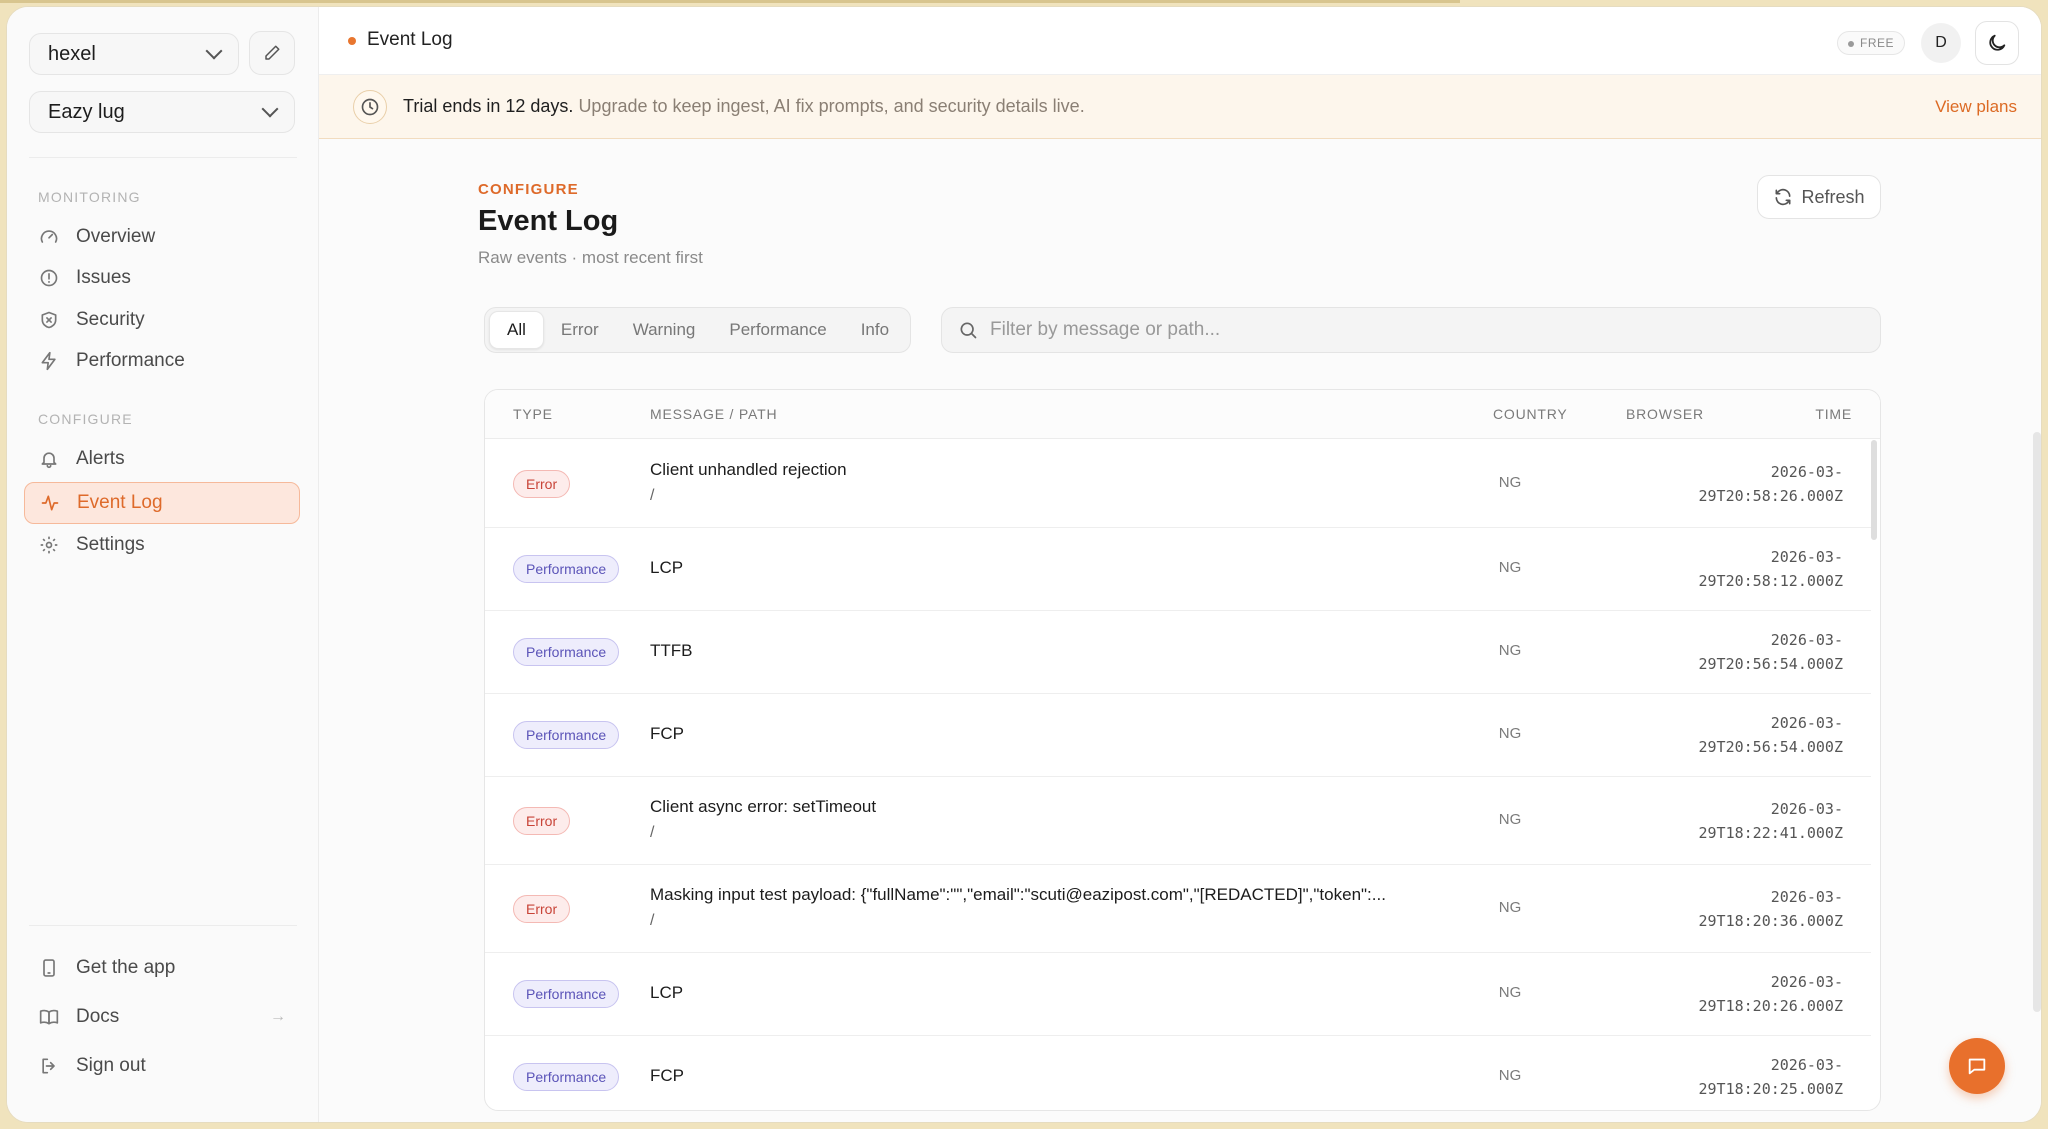 This screenshot has height=1129, width=2048. Describe the element at coordinates (1874, 490) in the screenshot. I see `table-scrollbar` at that location.